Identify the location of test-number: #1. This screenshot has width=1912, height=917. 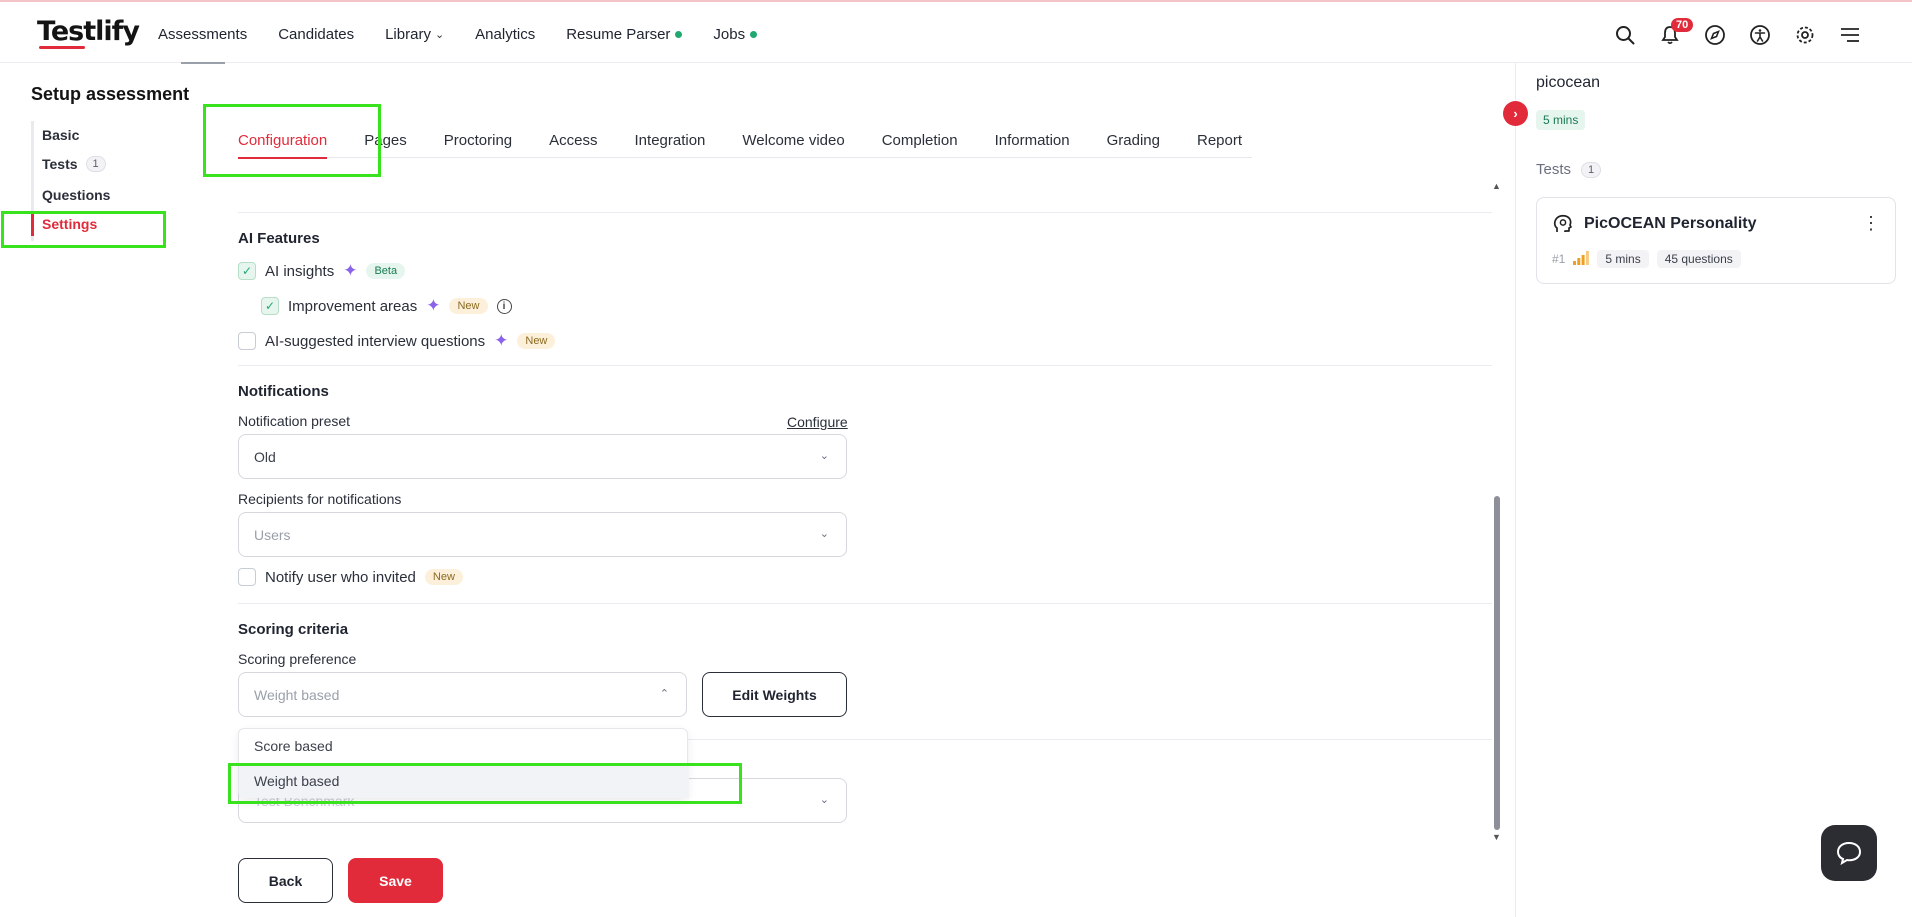
(1559, 259).